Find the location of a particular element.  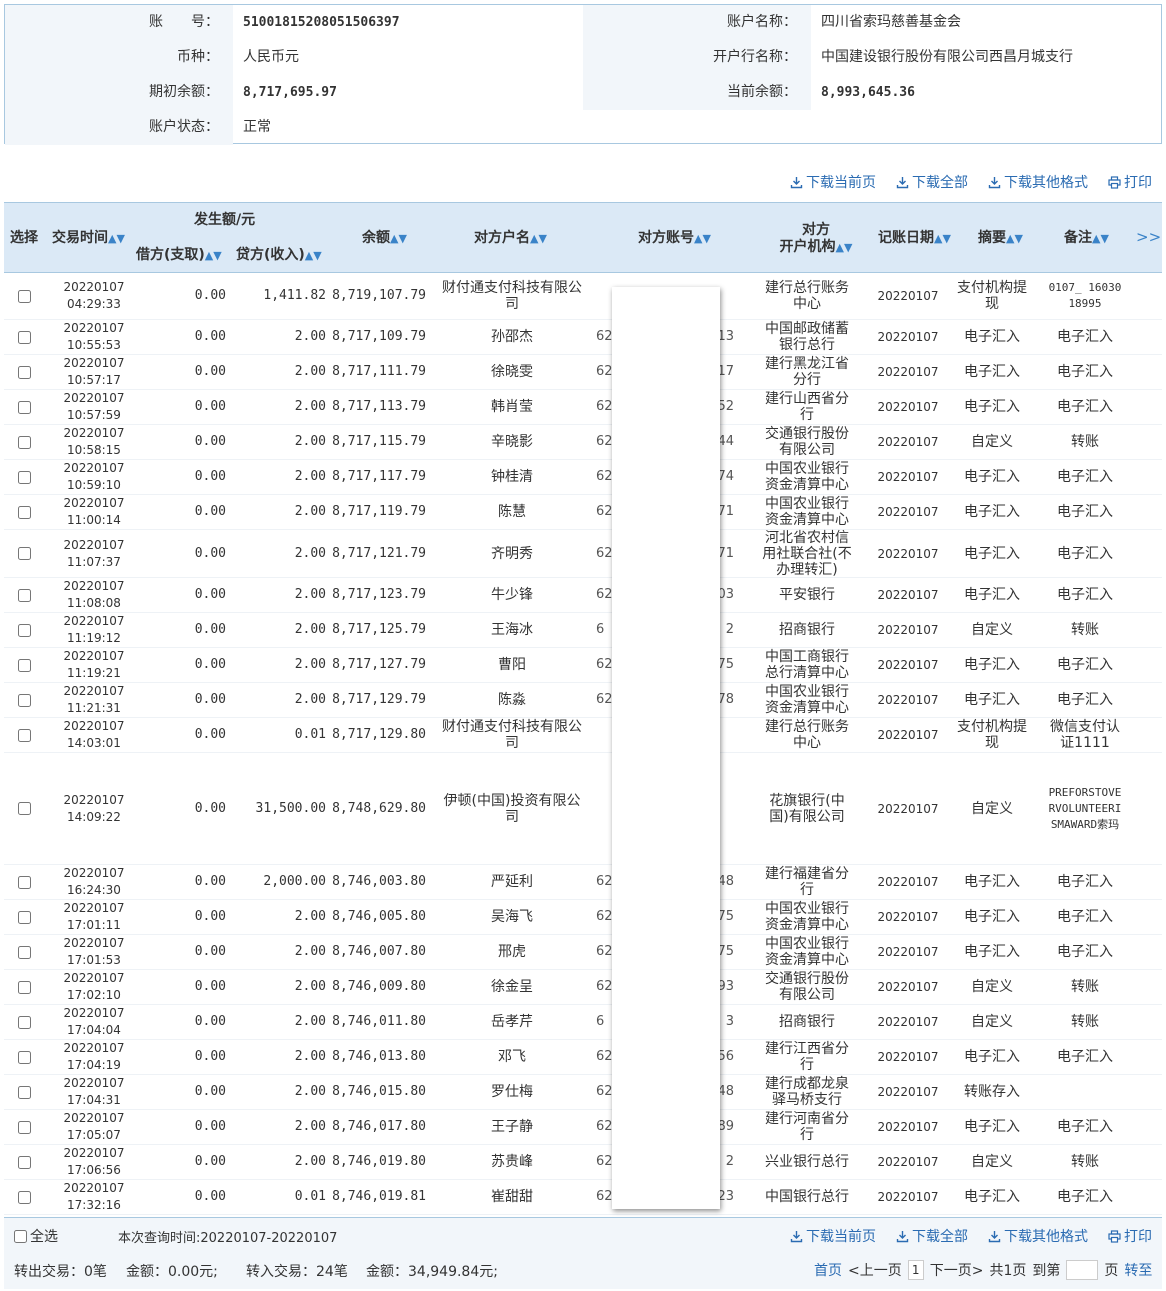

col-time: 交易时间▲▼ is located at coordinates (88, 238).